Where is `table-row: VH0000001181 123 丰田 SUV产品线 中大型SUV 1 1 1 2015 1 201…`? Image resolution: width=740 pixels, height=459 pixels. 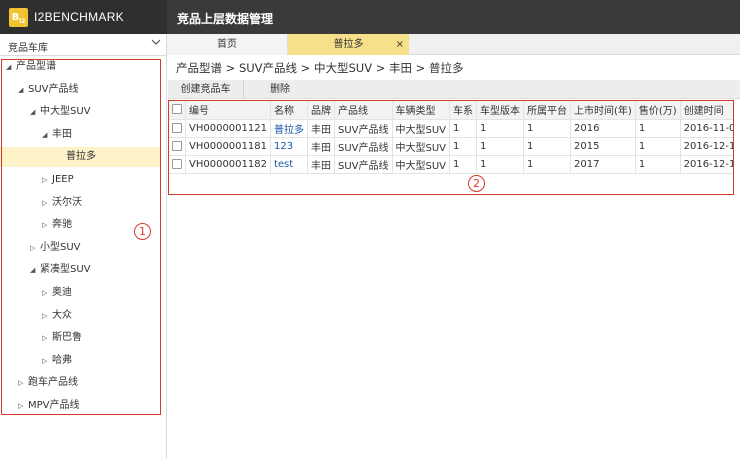 table-row: VH0000001181 123 丰田 SUV产品线 中大型SUV 1 1 1 2015 1 201… is located at coordinates (451, 146).